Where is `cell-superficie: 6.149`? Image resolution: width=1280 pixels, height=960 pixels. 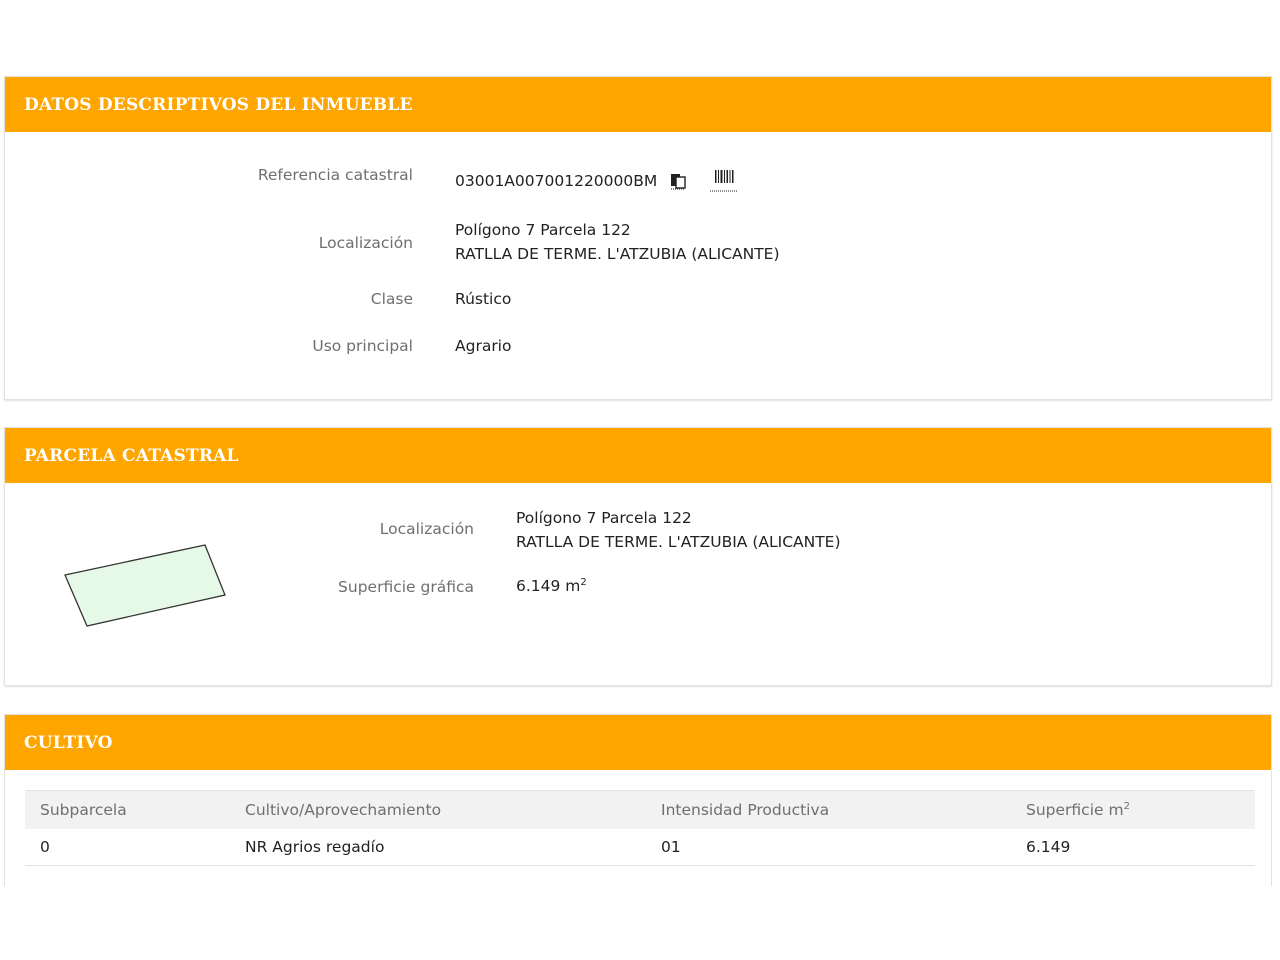
cell-superficie: 6.149 is located at coordinates (1133, 847).